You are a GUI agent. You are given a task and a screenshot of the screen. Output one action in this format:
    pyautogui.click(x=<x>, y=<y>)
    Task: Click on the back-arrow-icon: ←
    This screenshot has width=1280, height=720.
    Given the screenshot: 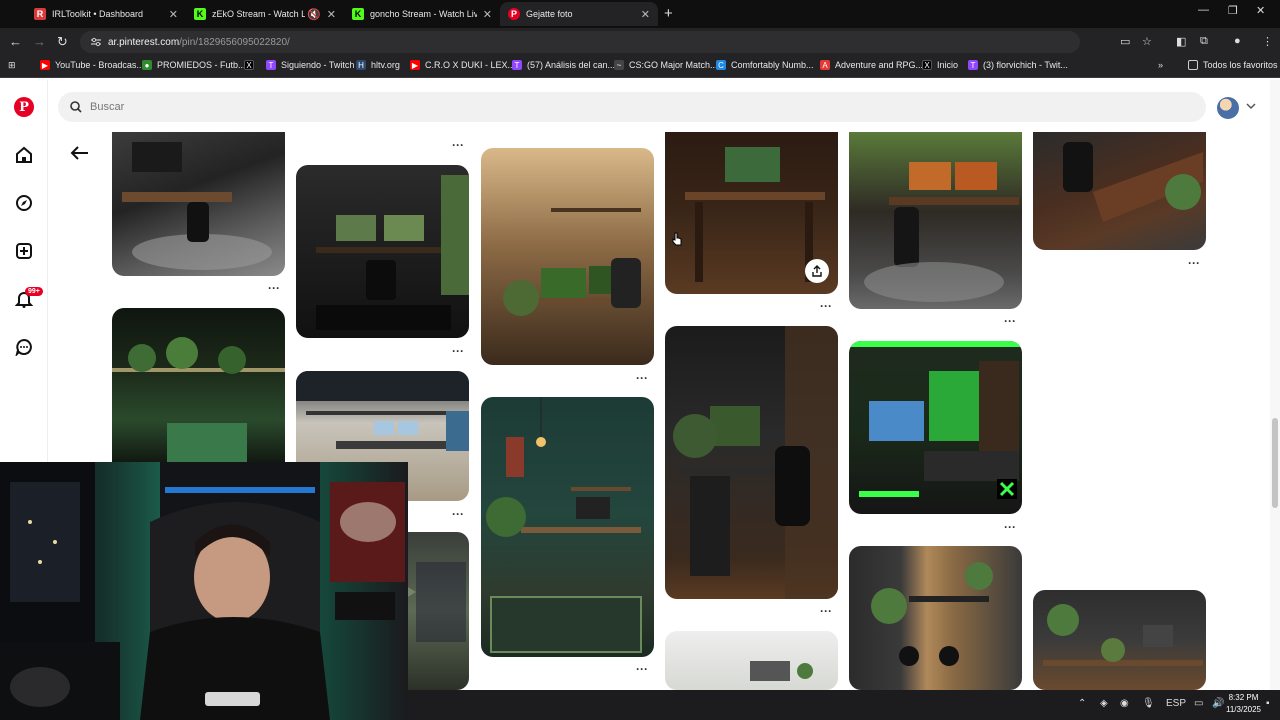 What is the action you would take?
    pyautogui.click(x=15, y=41)
    